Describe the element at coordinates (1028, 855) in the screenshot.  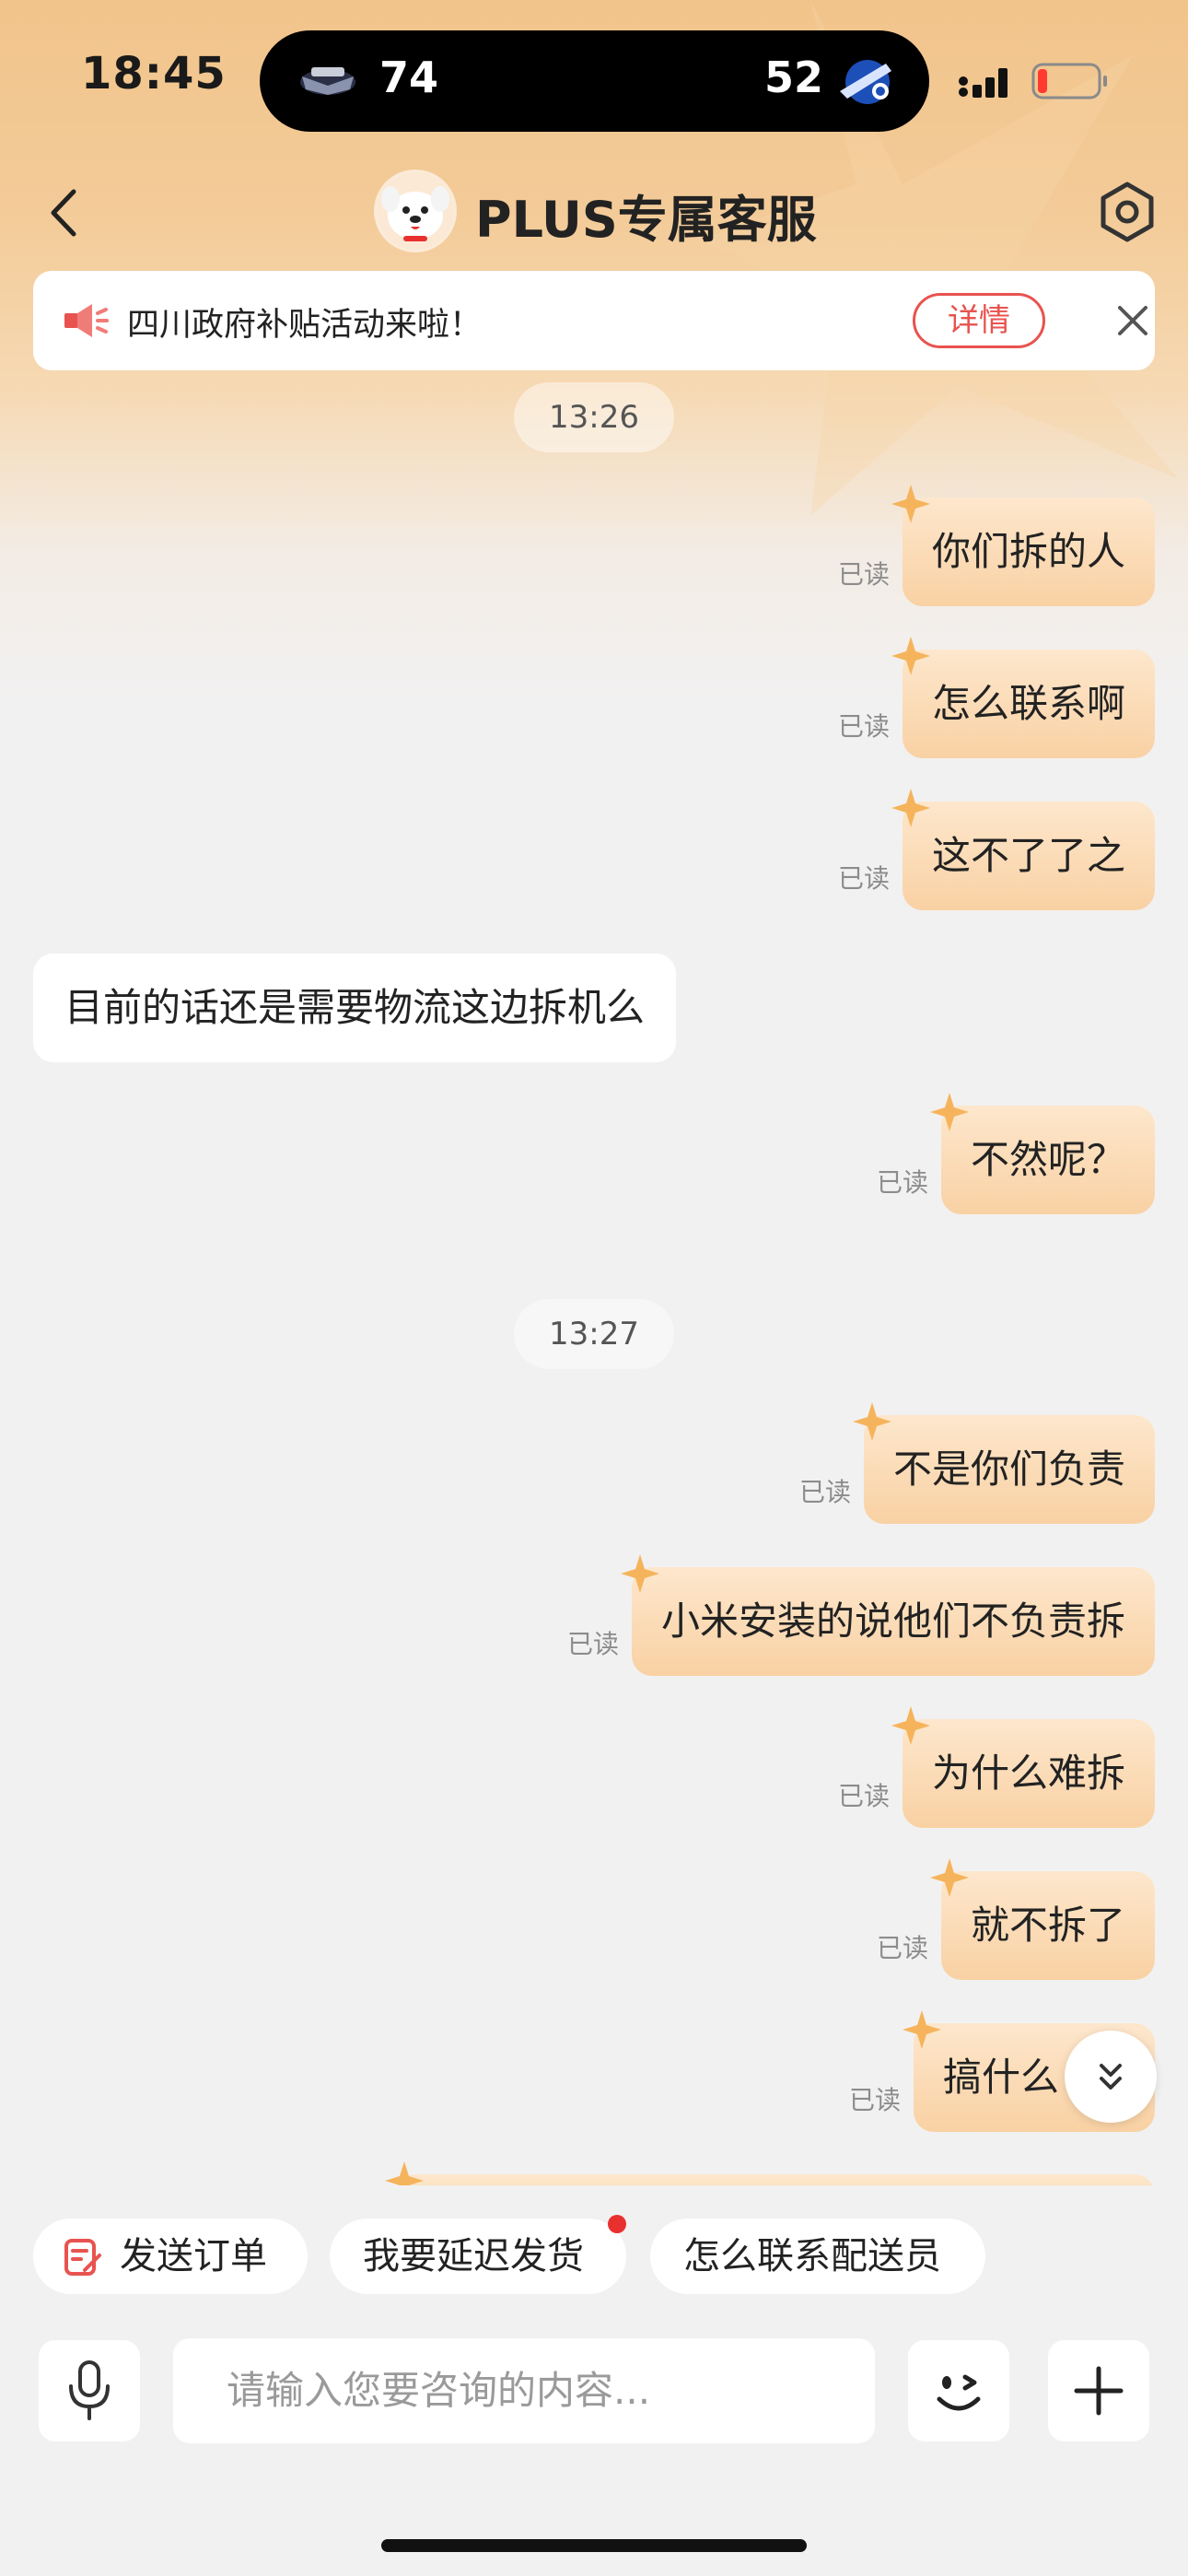
I see `message-text: 这不了了之` at that location.